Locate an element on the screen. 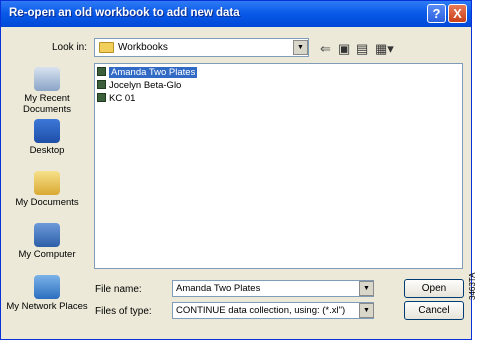  place-label: My Computer is located at coordinates (47, 254).